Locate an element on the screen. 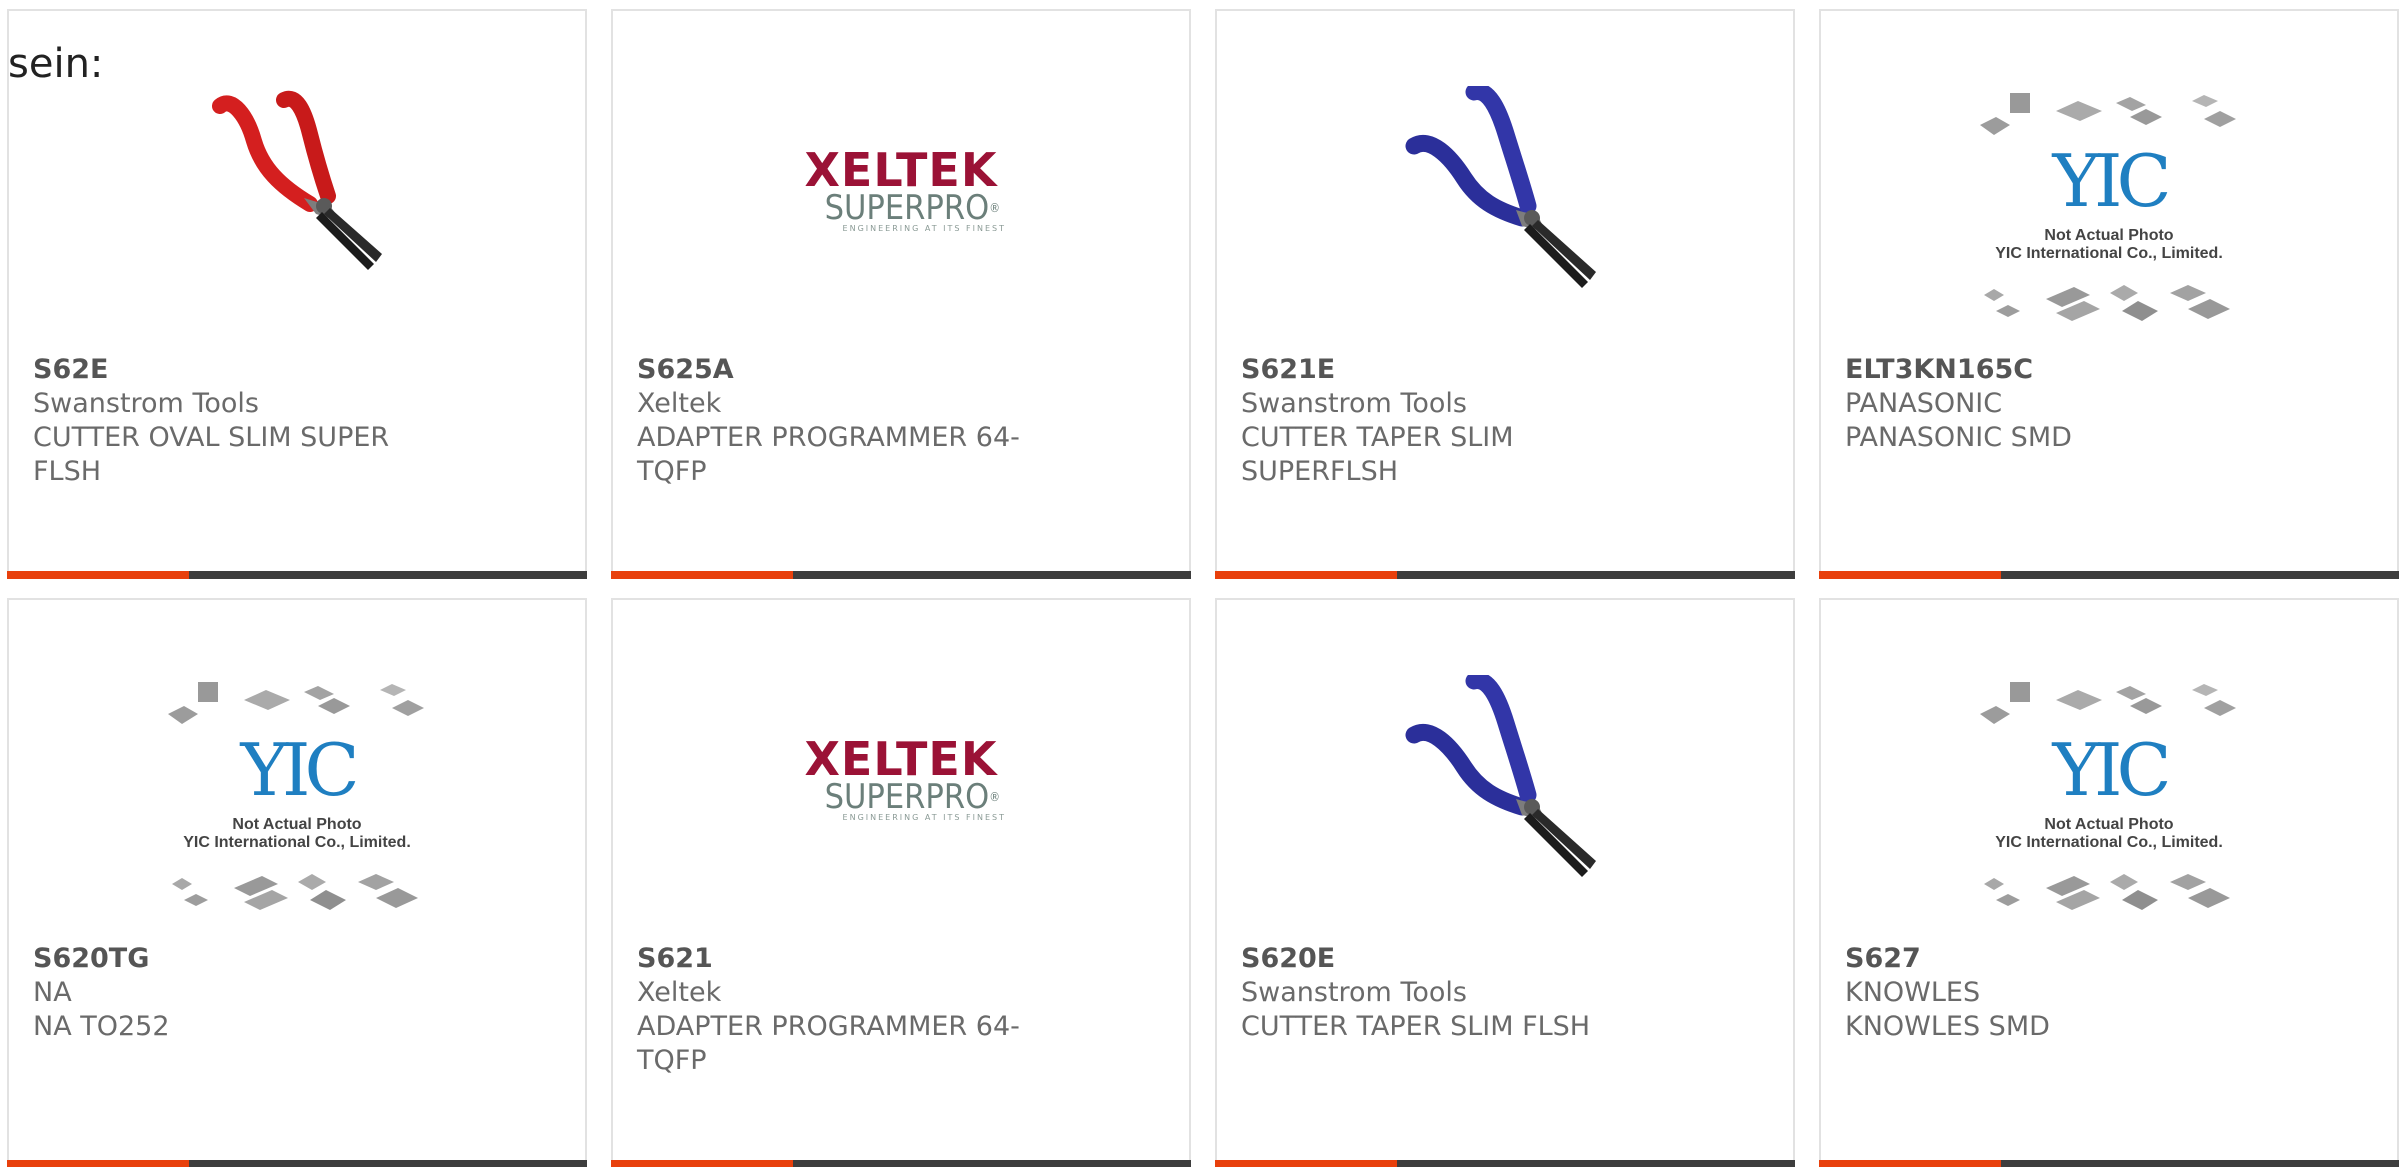 The image size is (2400, 1167). description: PANASONIC SMD is located at coordinates (1958, 437).